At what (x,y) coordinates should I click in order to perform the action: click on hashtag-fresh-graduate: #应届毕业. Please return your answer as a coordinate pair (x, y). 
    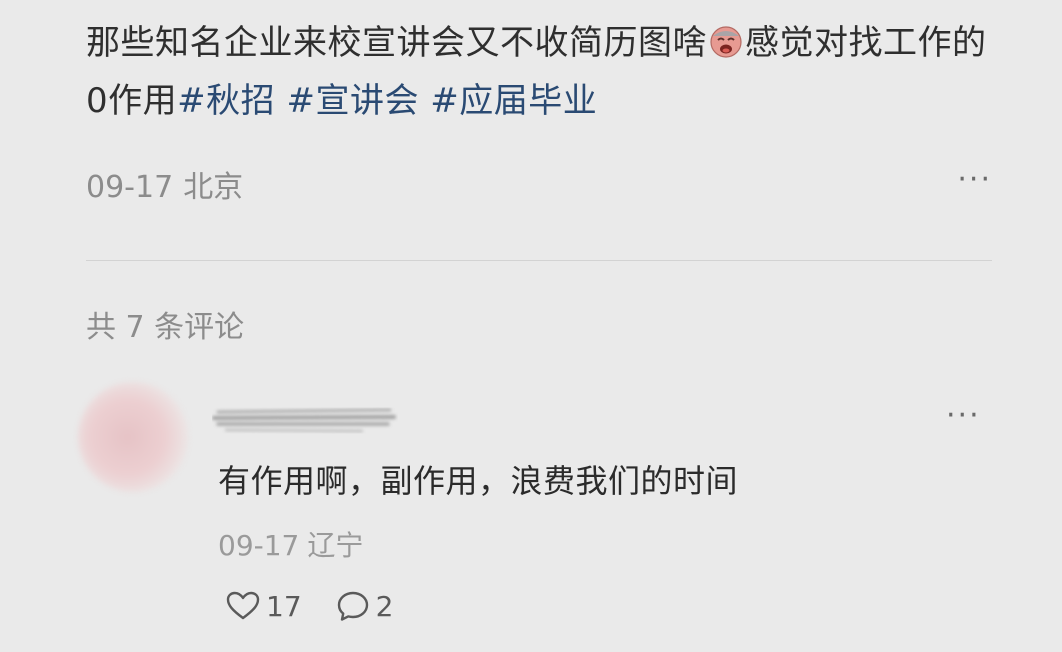
    Looking at the image, I should click on (513, 101).